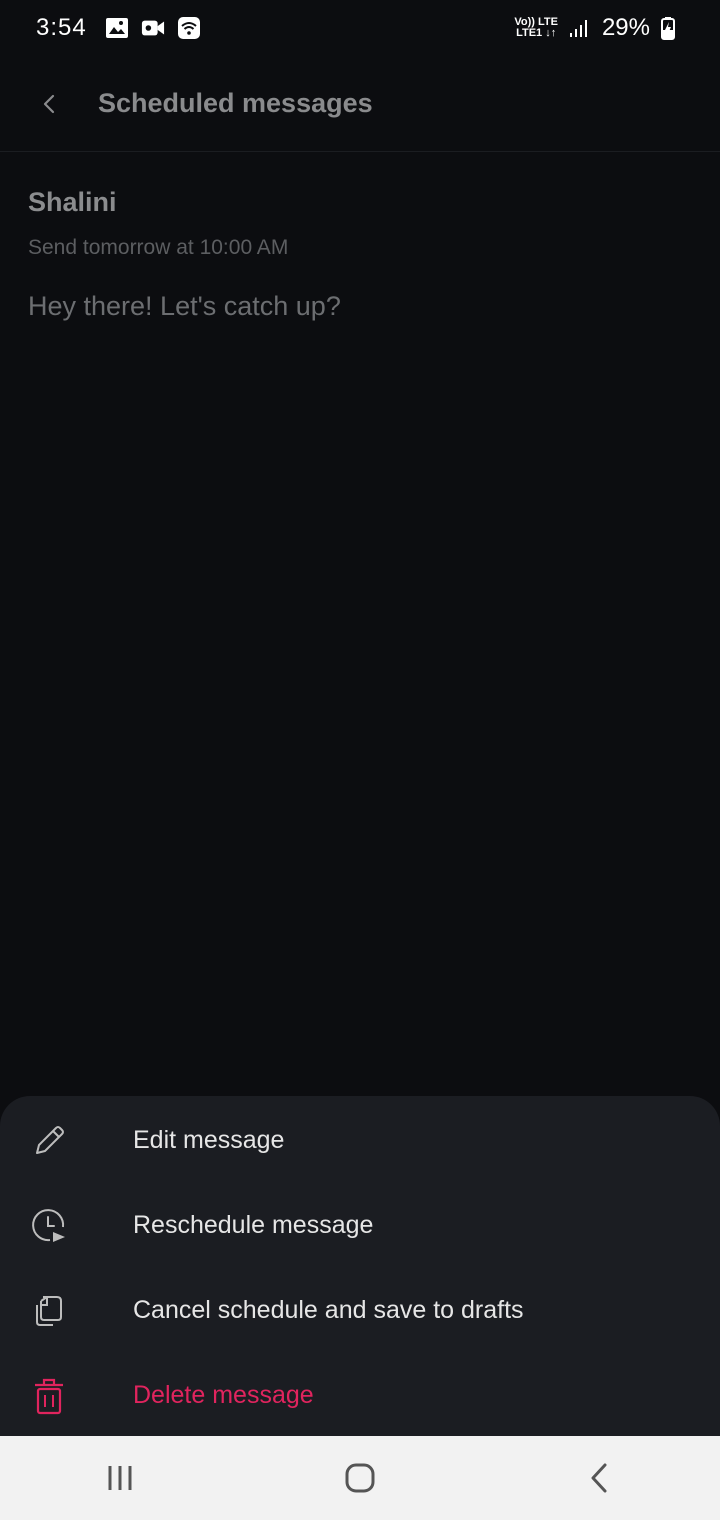 The image size is (720, 1520). I want to click on system-nav-bar, so click(360, 1478).